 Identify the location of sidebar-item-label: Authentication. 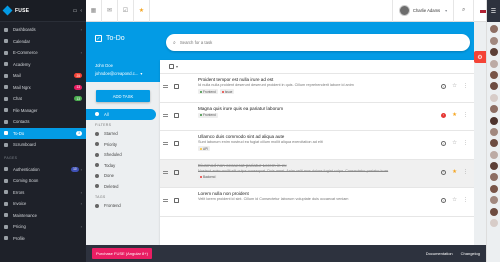
(26, 169).